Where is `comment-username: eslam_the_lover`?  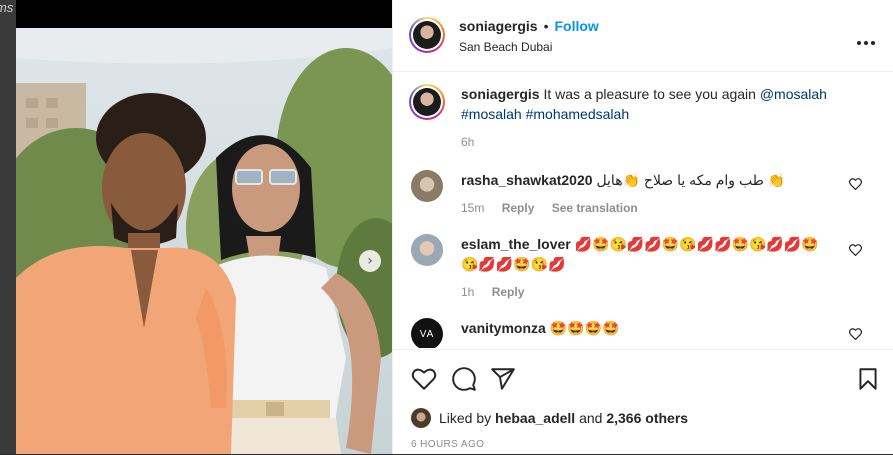
comment-username: eslam_the_lover is located at coordinates (516, 244).